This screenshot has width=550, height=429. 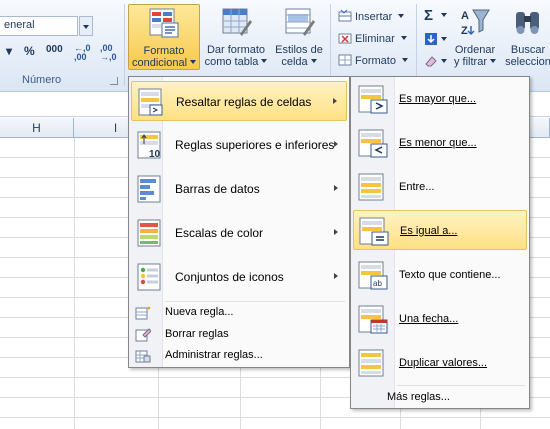 What do you see at coordinates (428, 16) in the screenshot?
I see `autosum-icon: Σ` at bounding box center [428, 16].